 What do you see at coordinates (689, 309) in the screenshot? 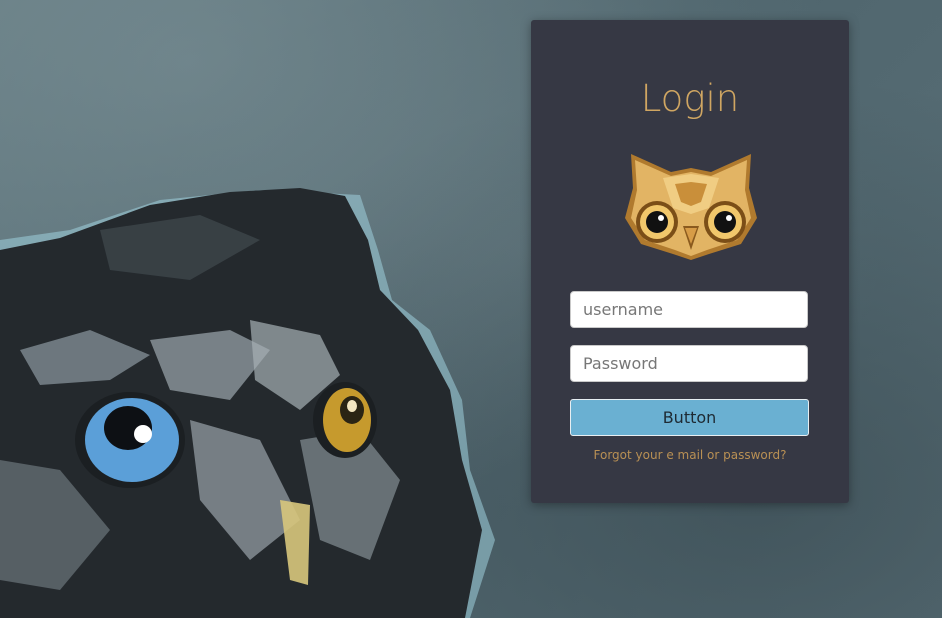
I see `username-input` at bounding box center [689, 309].